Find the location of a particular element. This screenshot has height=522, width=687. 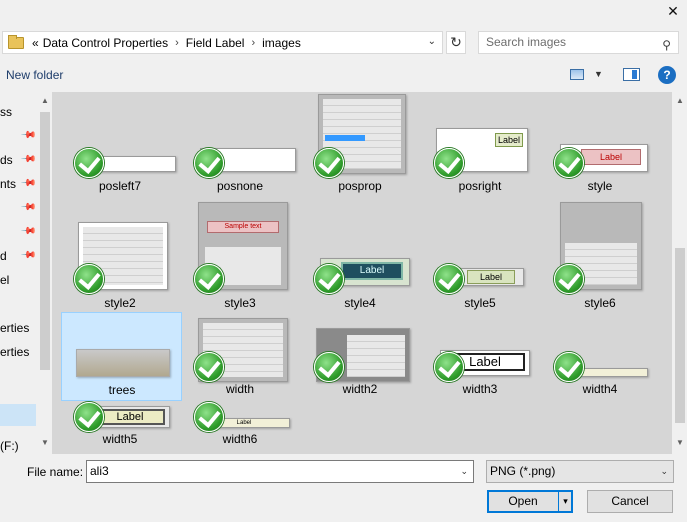

file-item: posnone is located at coordinates (240, 142).